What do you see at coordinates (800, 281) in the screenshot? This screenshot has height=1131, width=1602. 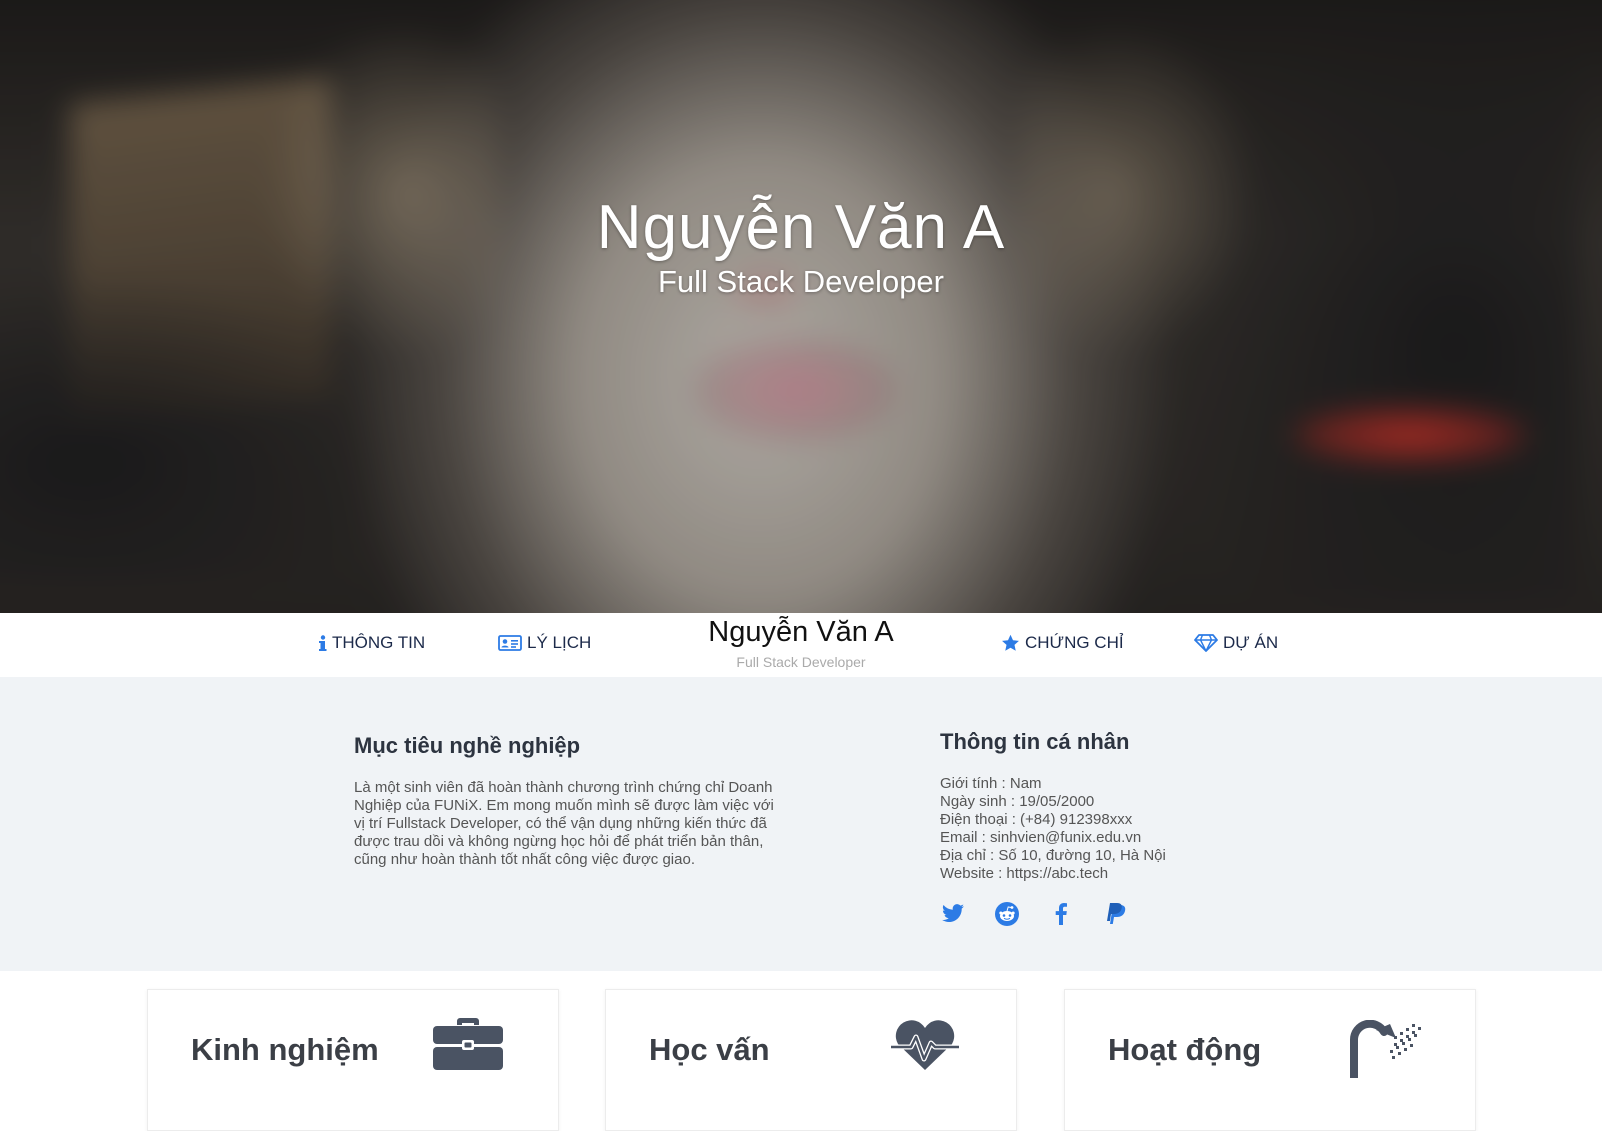 I see `hero-title: Full Stack Developer` at bounding box center [800, 281].